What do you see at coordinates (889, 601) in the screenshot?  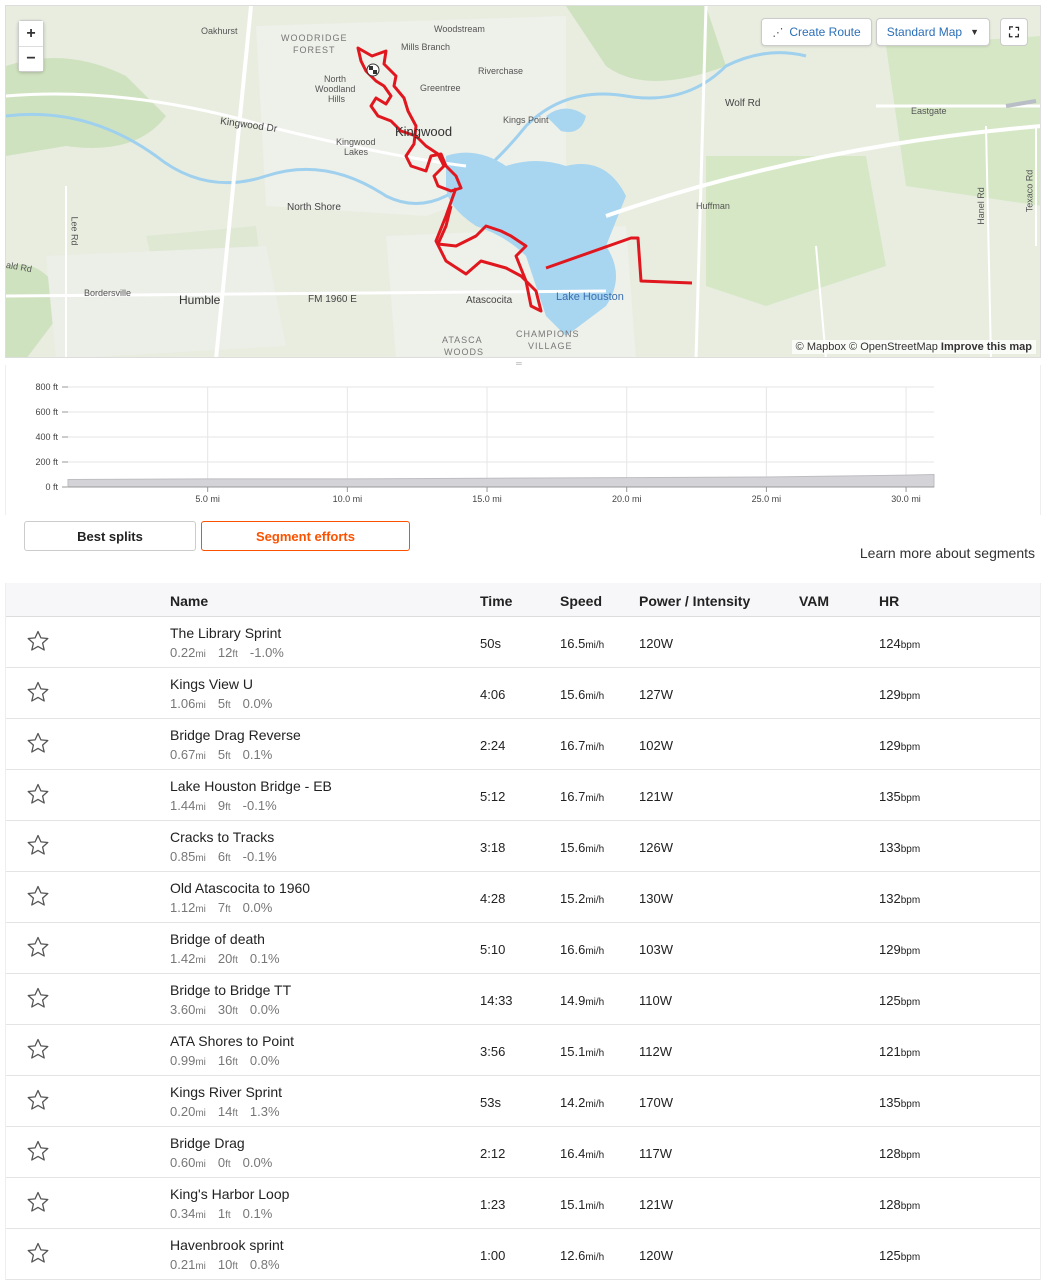 I see `header-hr: HR` at bounding box center [889, 601].